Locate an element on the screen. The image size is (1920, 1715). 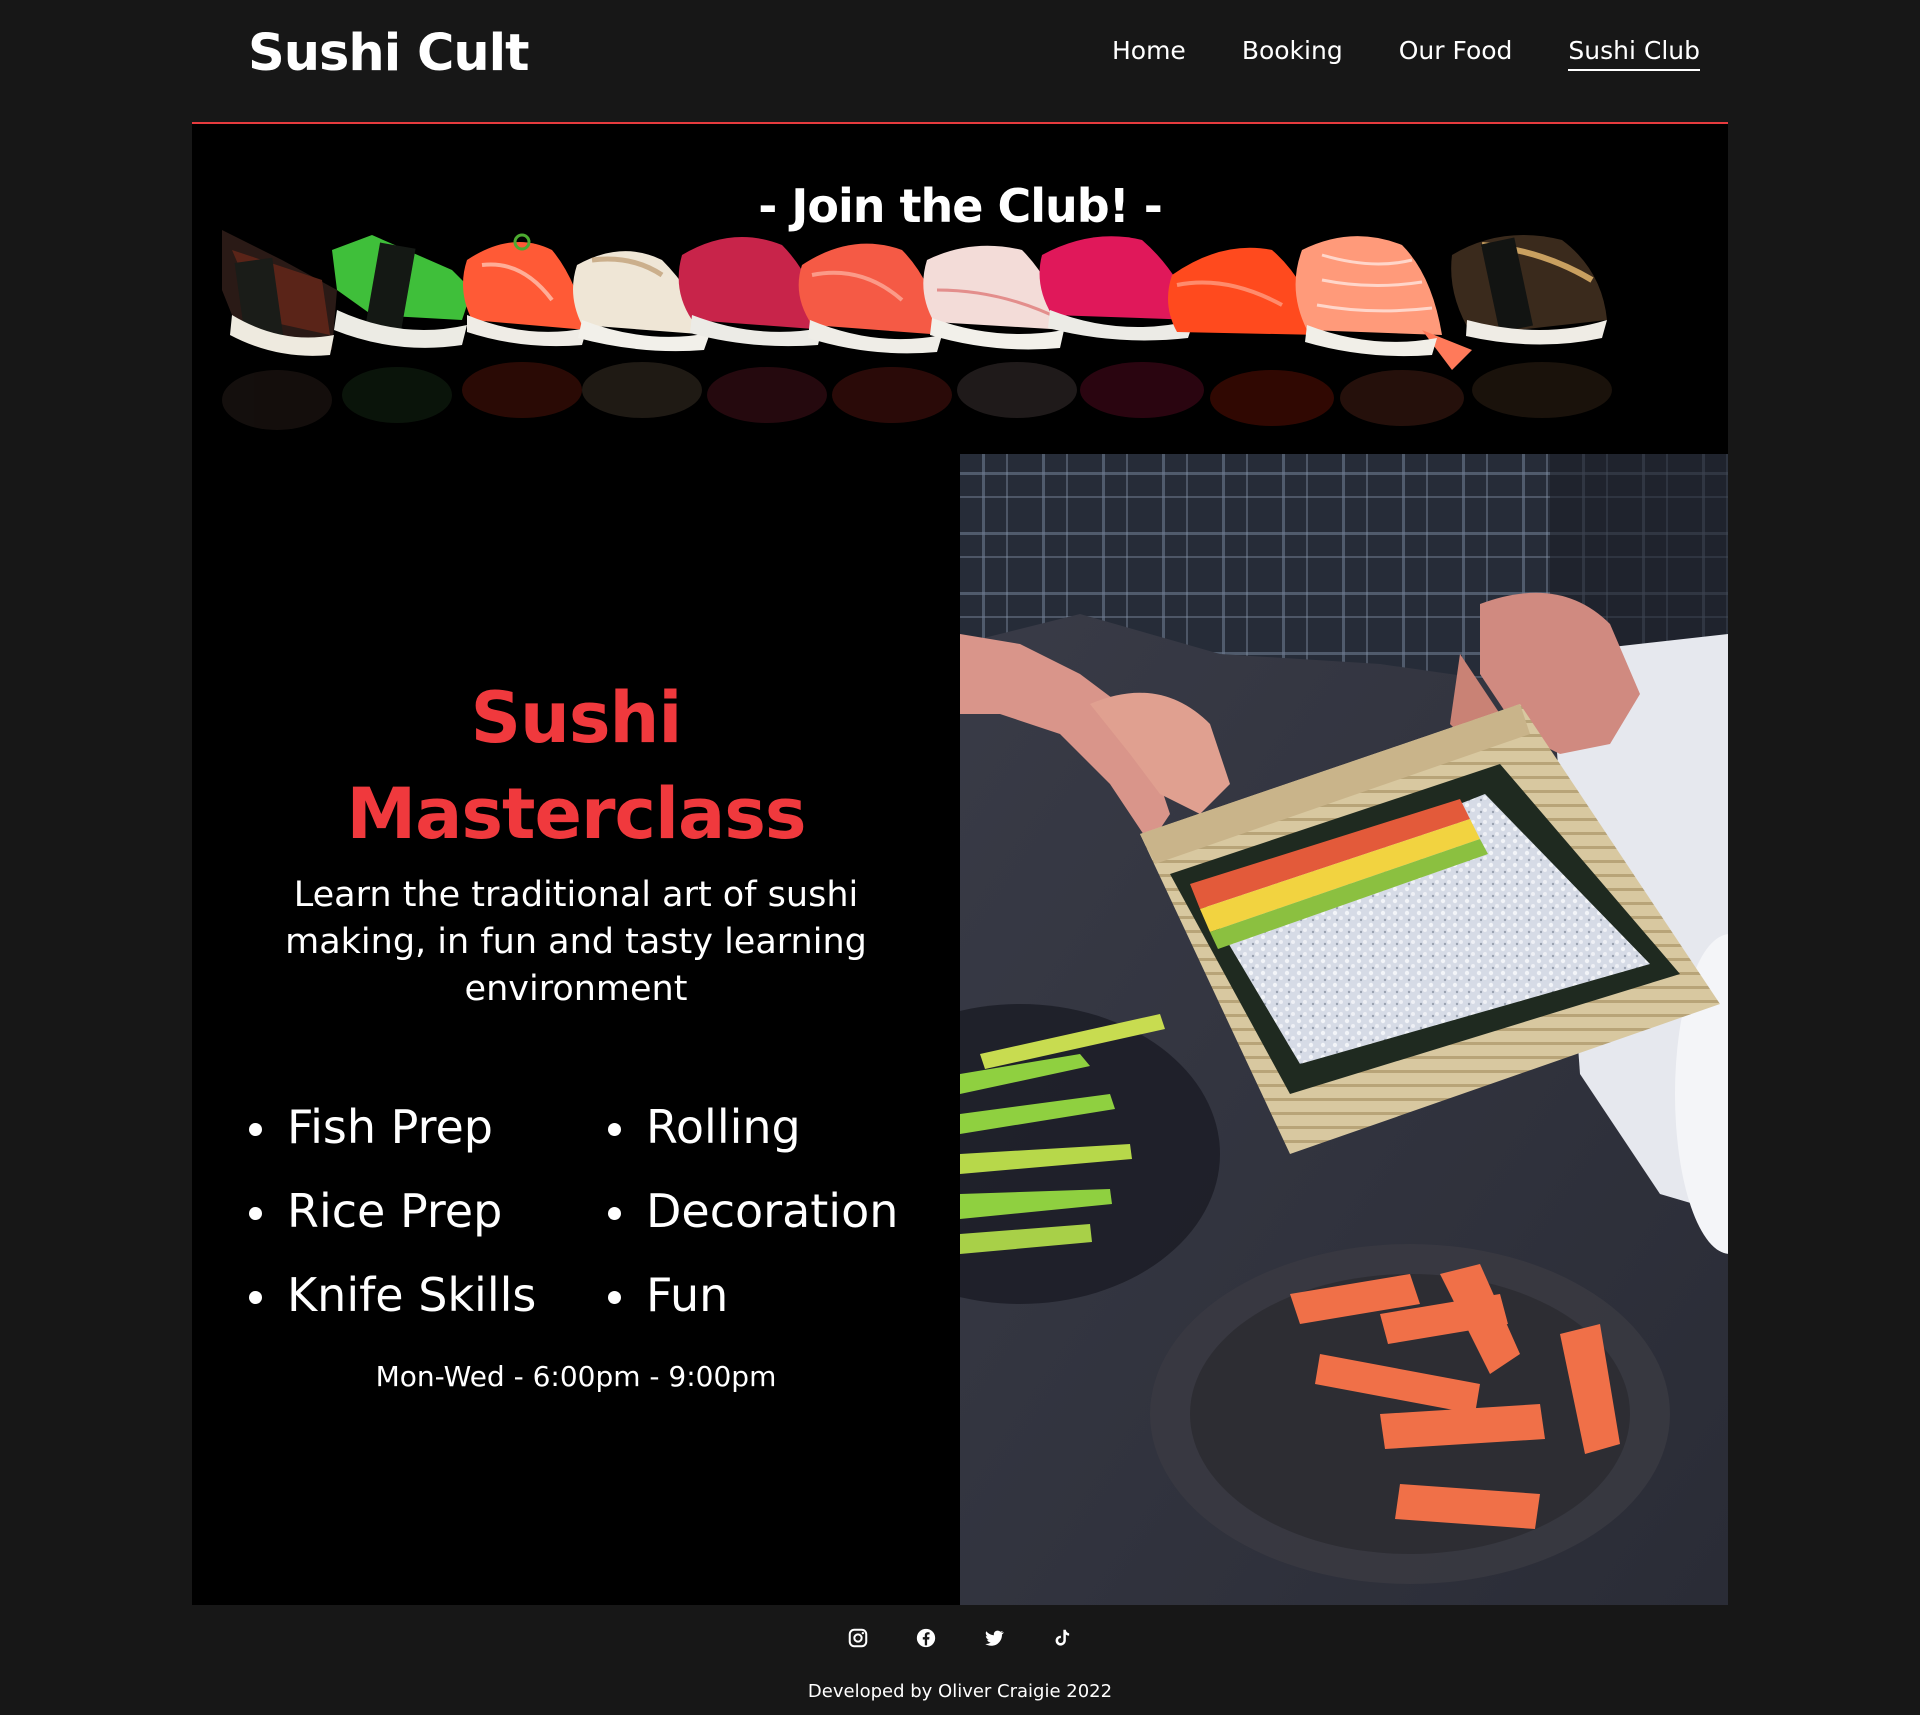
tiktok-icon is located at coordinates (1062, 1638).